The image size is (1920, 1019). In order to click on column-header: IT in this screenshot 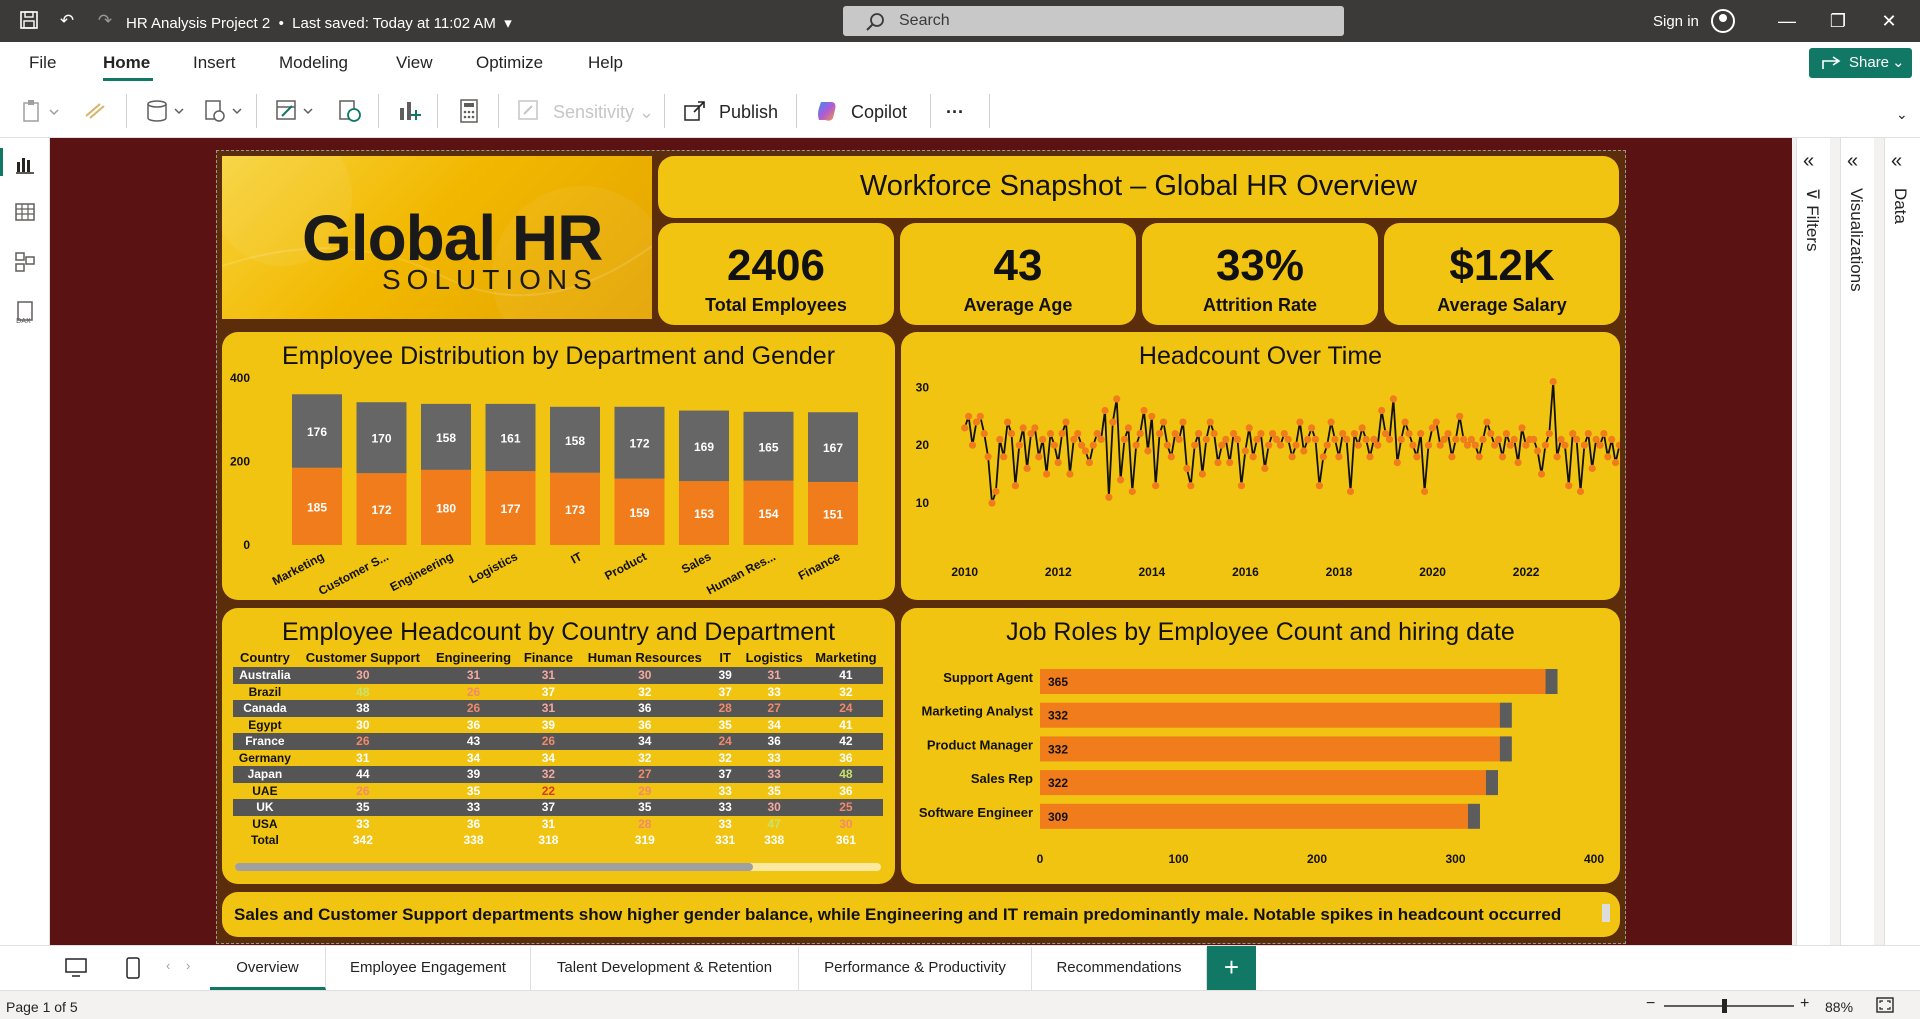, I will do `click(725, 657)`.